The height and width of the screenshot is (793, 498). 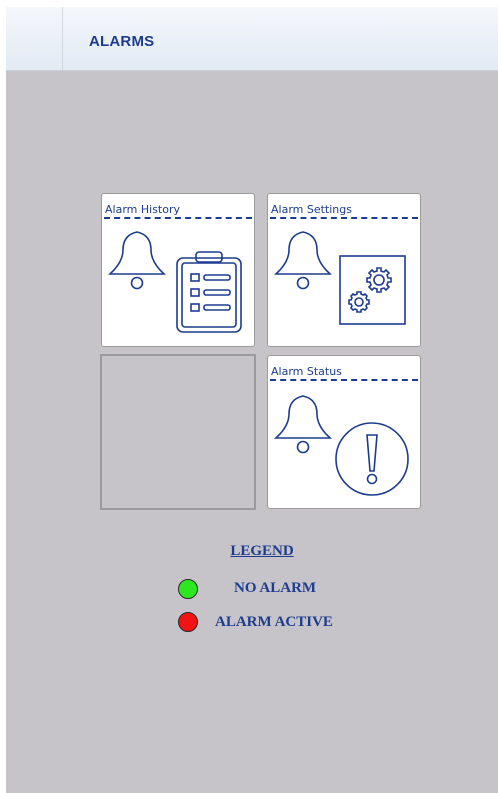 What do you see at coordinates (262, 551) in the screenshot?
I see `legend-title: LEGEND` at bounding box center [262, 551].